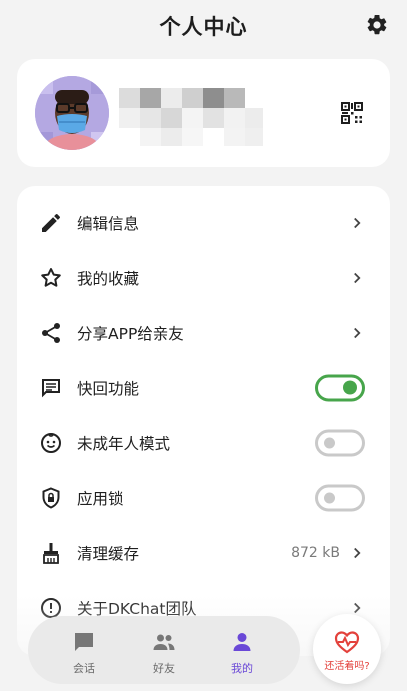  What do you see at coordinates (108, 388) in the screenshot?
I see `menu-item-label: 快回功能` at bounding box center [108, 388].